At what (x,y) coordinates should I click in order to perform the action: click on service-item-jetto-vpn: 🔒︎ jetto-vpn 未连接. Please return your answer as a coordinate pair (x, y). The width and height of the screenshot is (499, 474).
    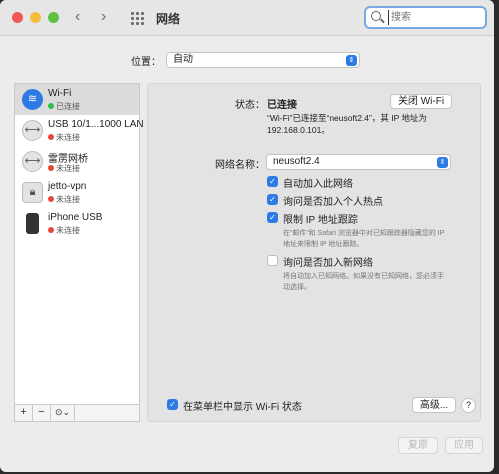
    Looking at the image, I should click on (77, 192).